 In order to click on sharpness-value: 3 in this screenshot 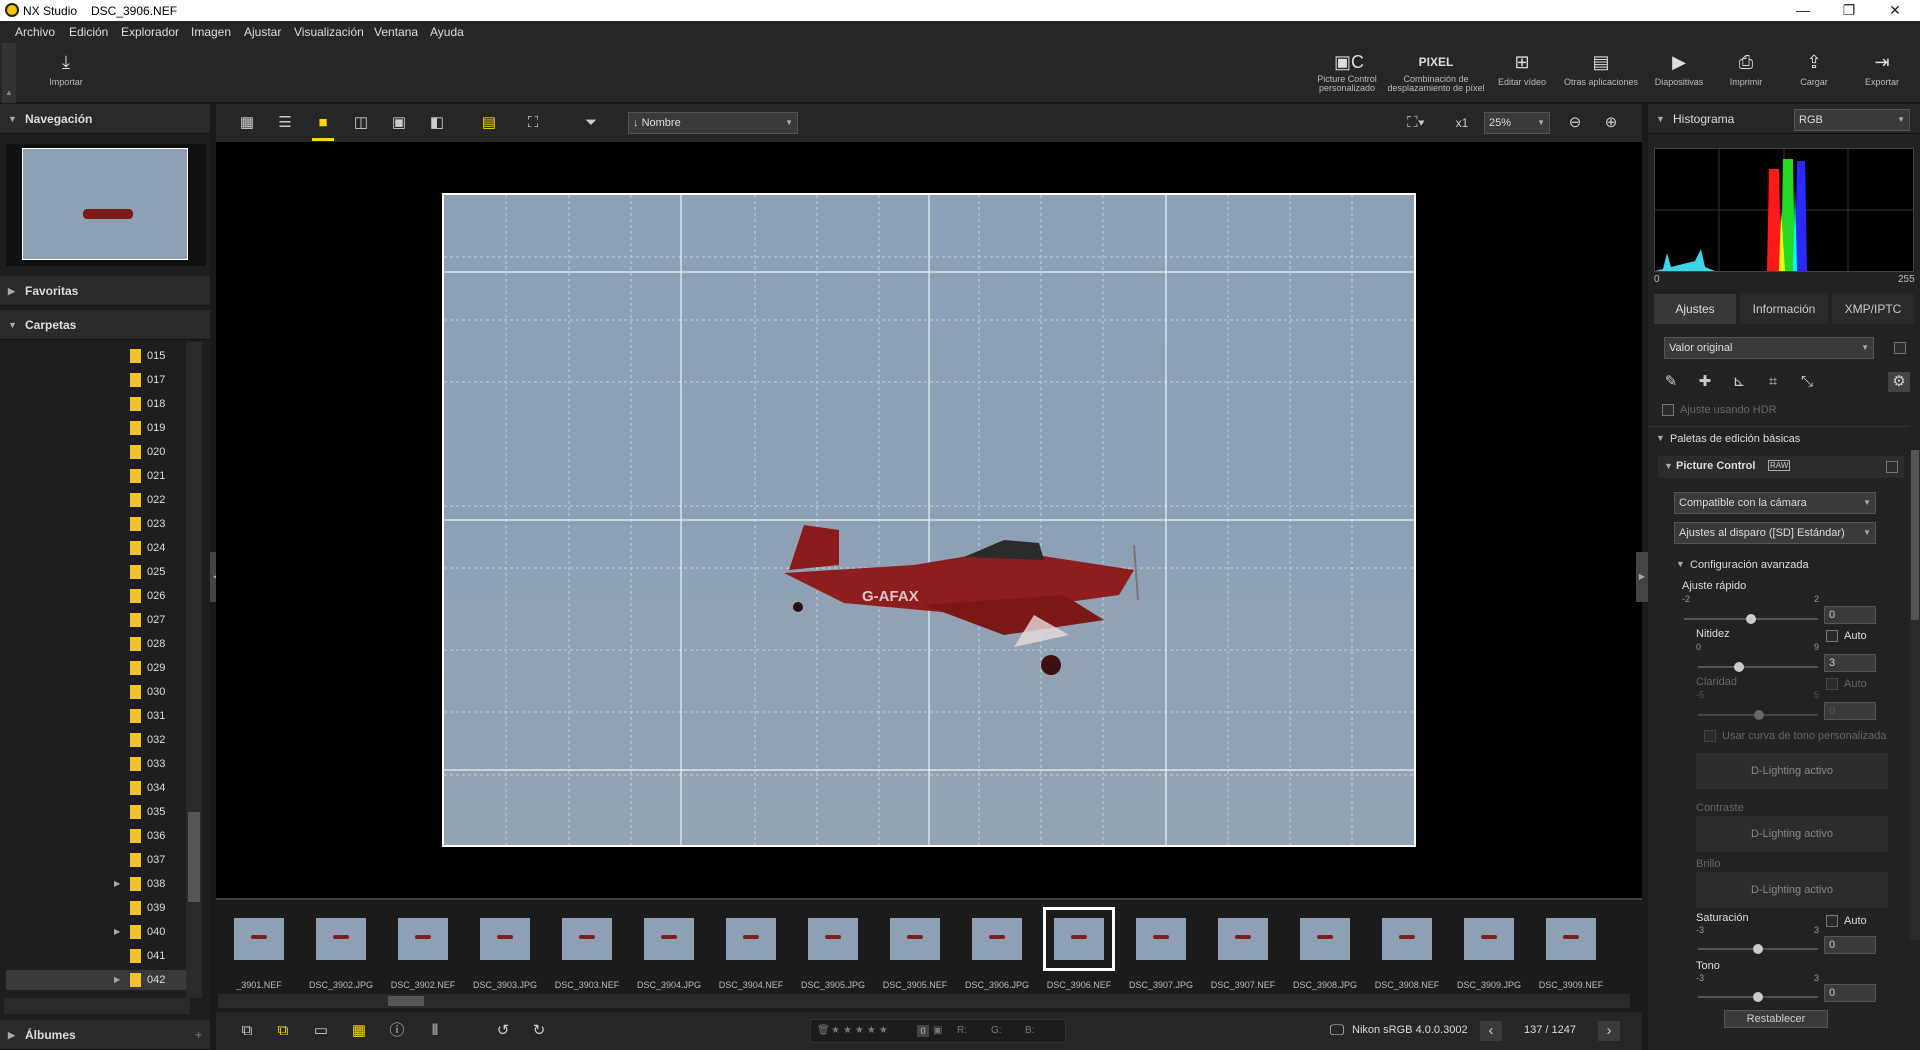, I will do `click(1850, 663)`.